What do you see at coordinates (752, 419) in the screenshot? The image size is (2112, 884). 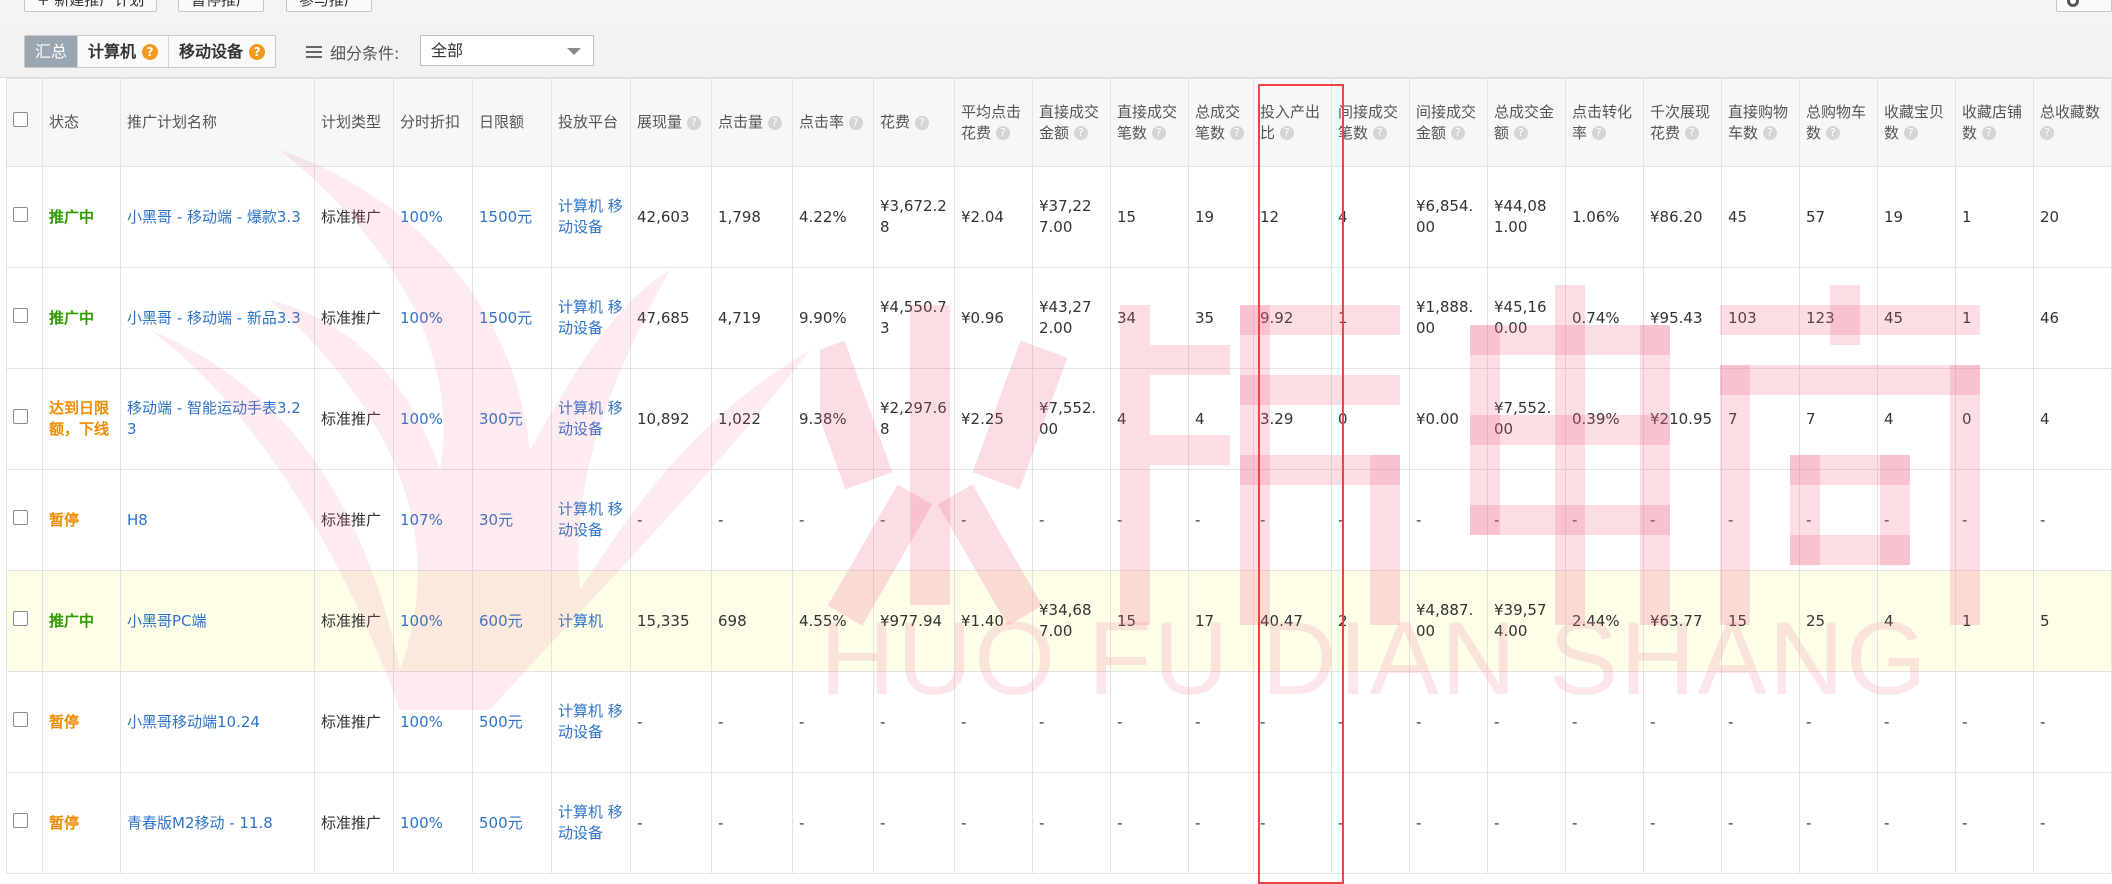 I see `metric-cell: 1,022` at bounding box center [752, 419].